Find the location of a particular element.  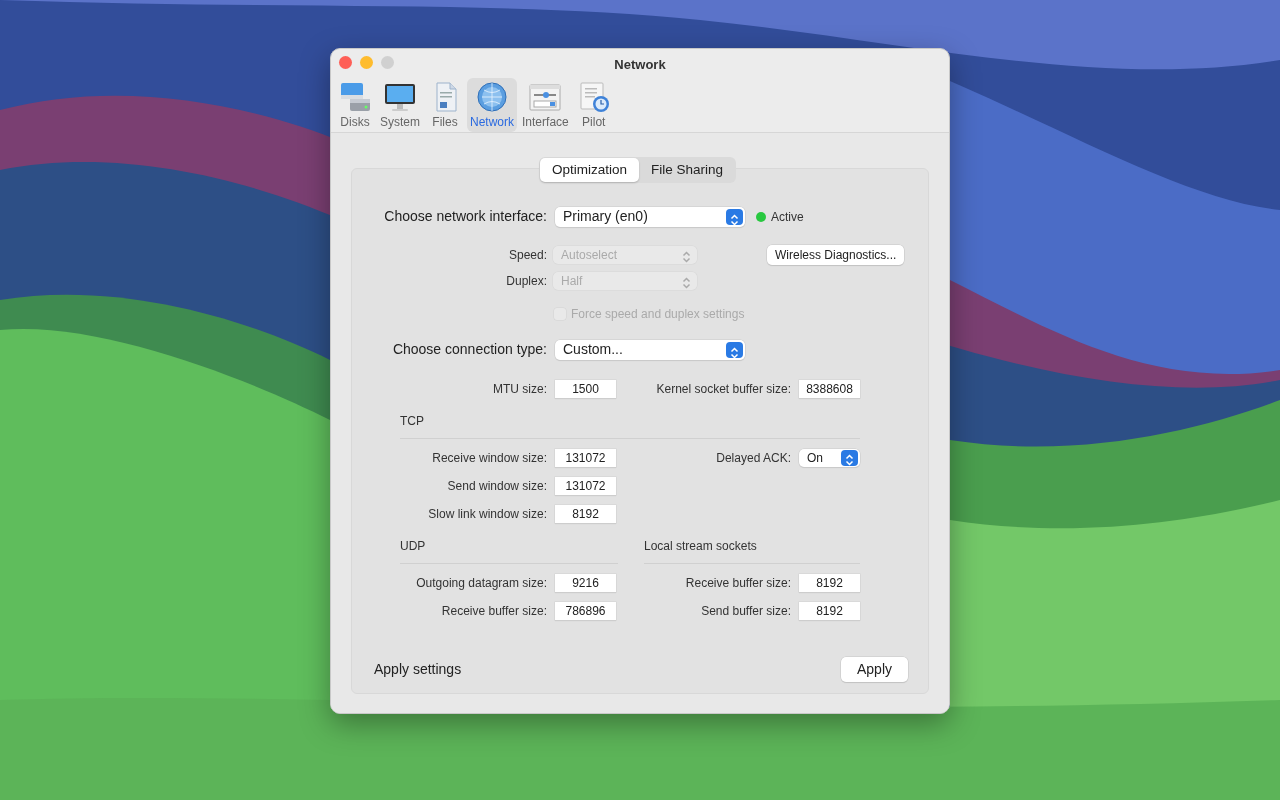

number-field: 1500 is located at coordinates (585, 389).